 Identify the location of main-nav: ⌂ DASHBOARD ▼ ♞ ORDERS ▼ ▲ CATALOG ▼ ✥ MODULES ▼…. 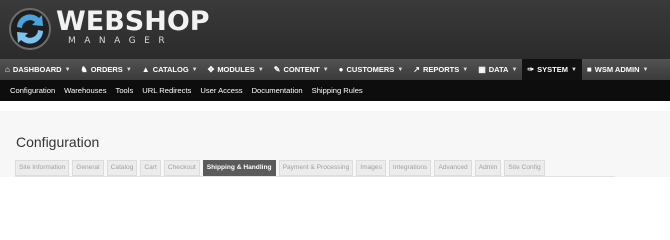
(335, 69).